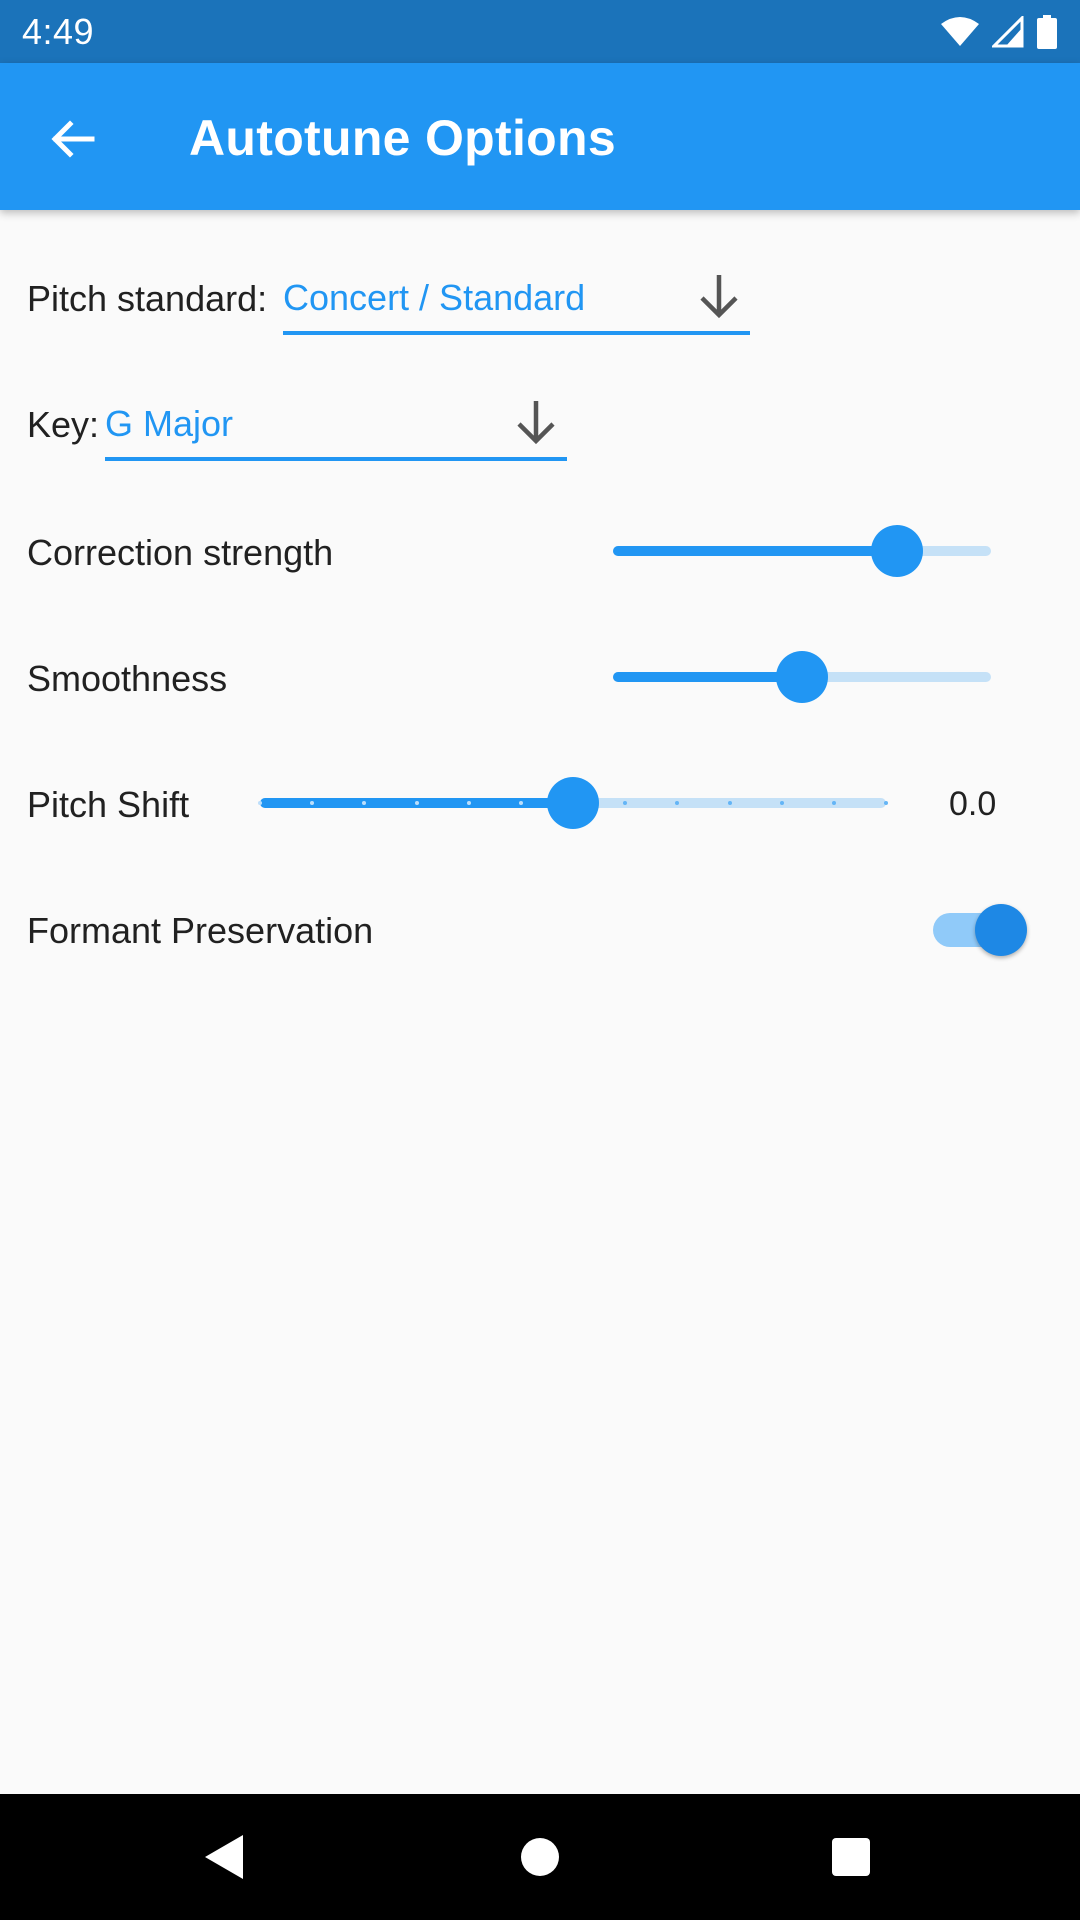  What do you see at coordinates (851, 1857) in the screenshot?
I see `recents-square-icon` at bounding box center [851, 1857].